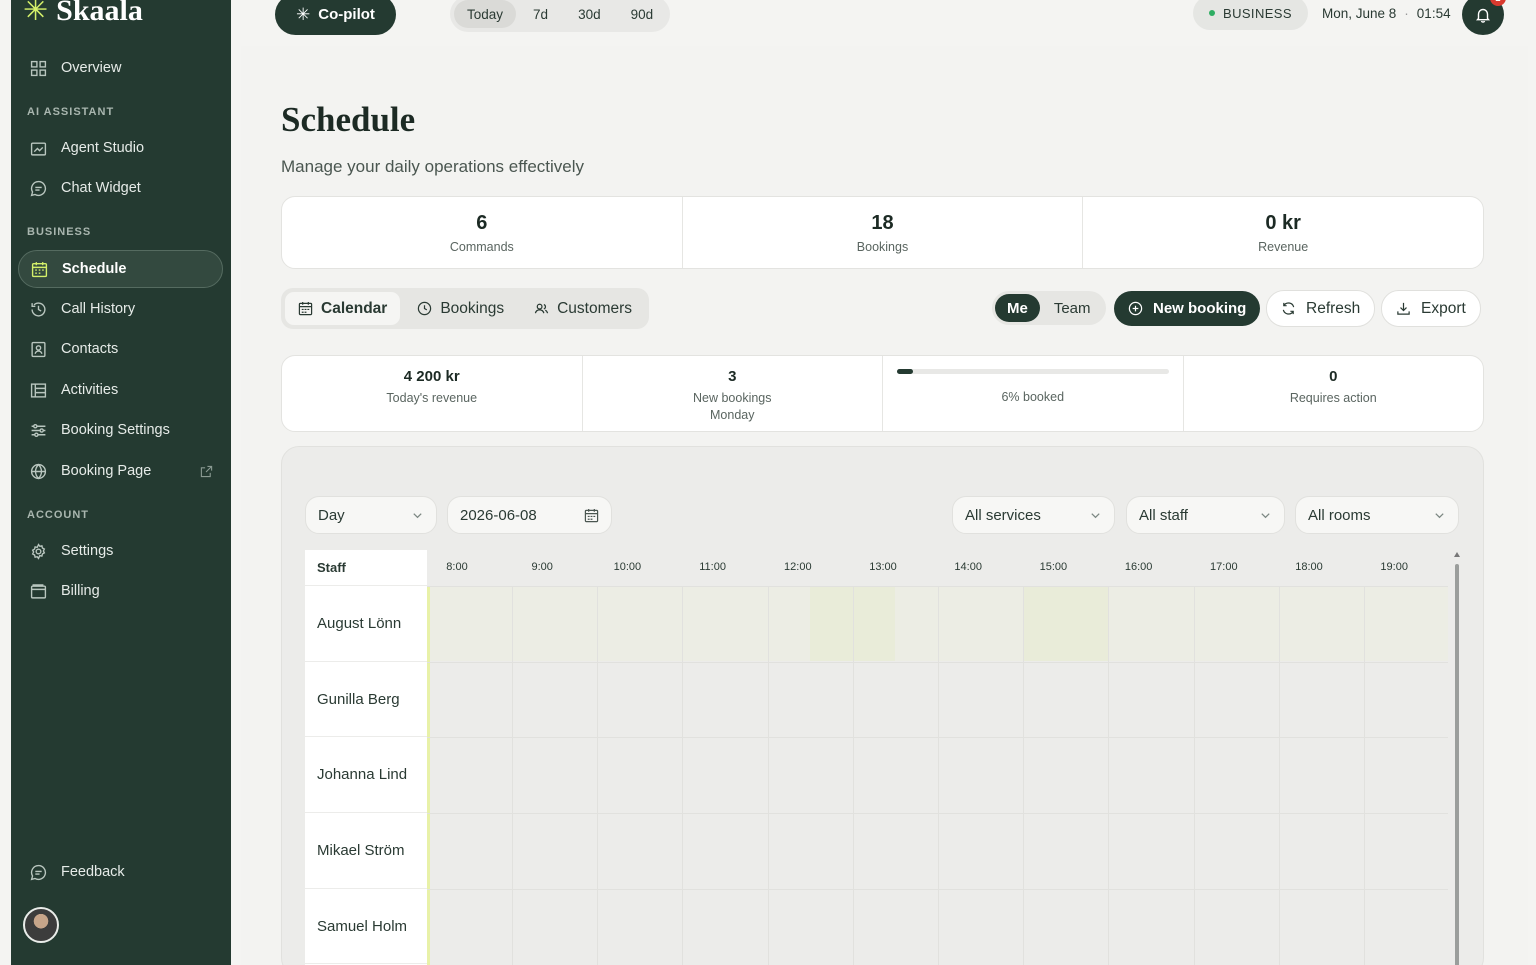 Image resolution: width=1536 pixels, height=965 pixels. What do you see at coordinates (882, 232) in the screenshot?
I see `summary-stats: 6 Commands 18 Bookings 0 kr Revenue` at bounding box center [882, 232].